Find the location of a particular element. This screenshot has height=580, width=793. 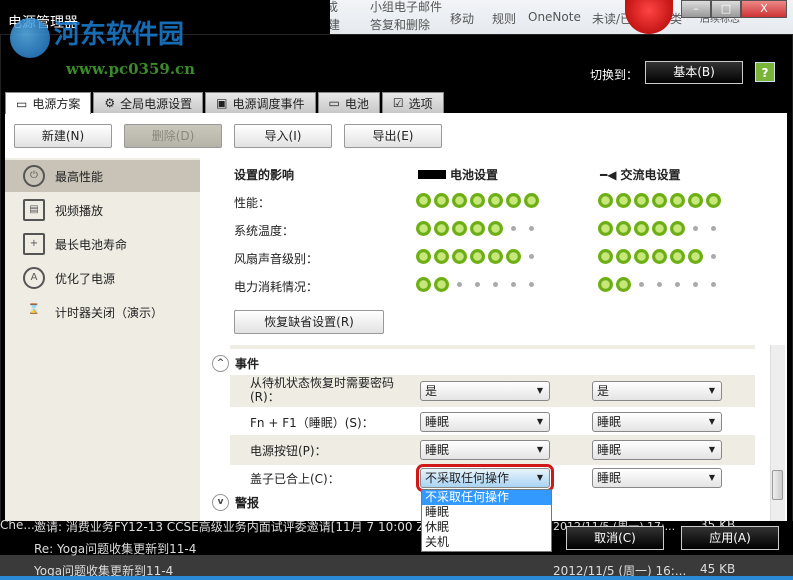

event-label: 电源按钮(P)： is located at coordinates (288, 451).